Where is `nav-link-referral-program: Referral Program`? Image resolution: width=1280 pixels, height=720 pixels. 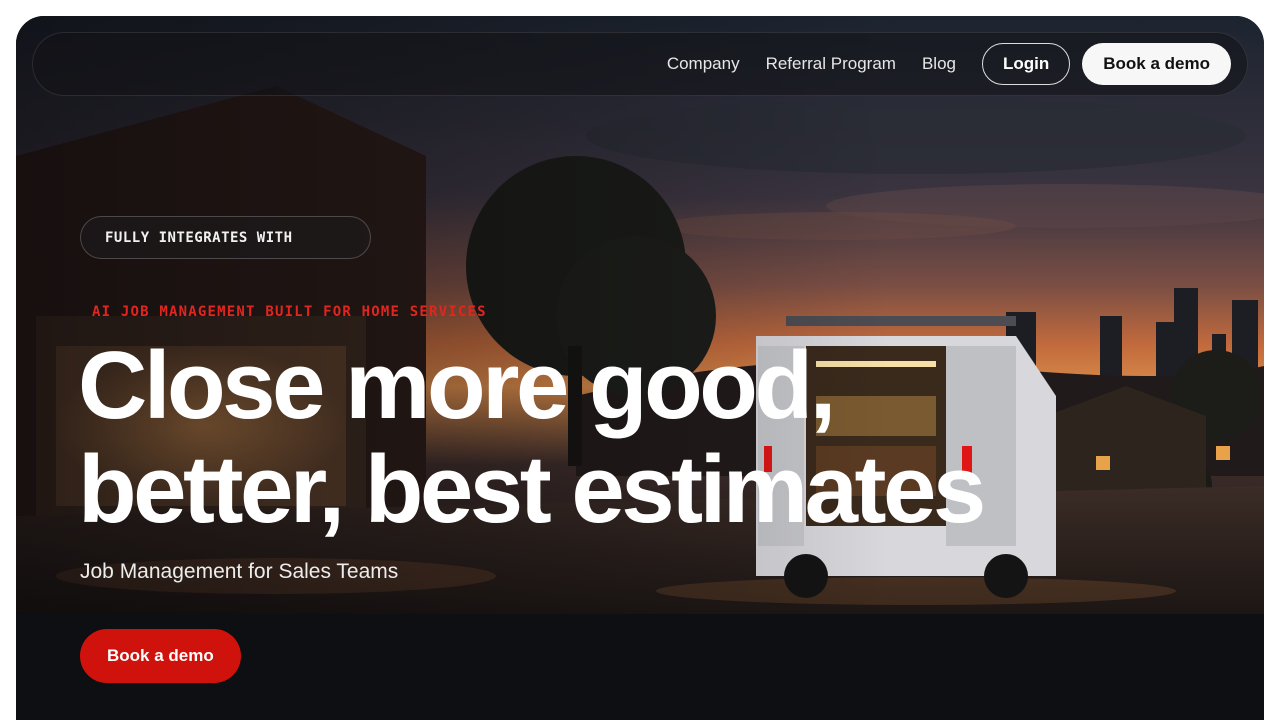 nav-link-referral-program: Referral Program is located at coordinates (831, 64).